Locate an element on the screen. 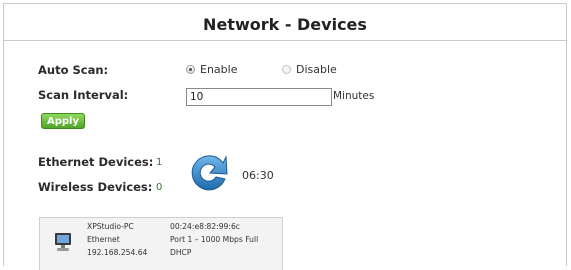 The image size is (571, 270). device-name: XPStudio-PC is located at coordinates (110, 226).